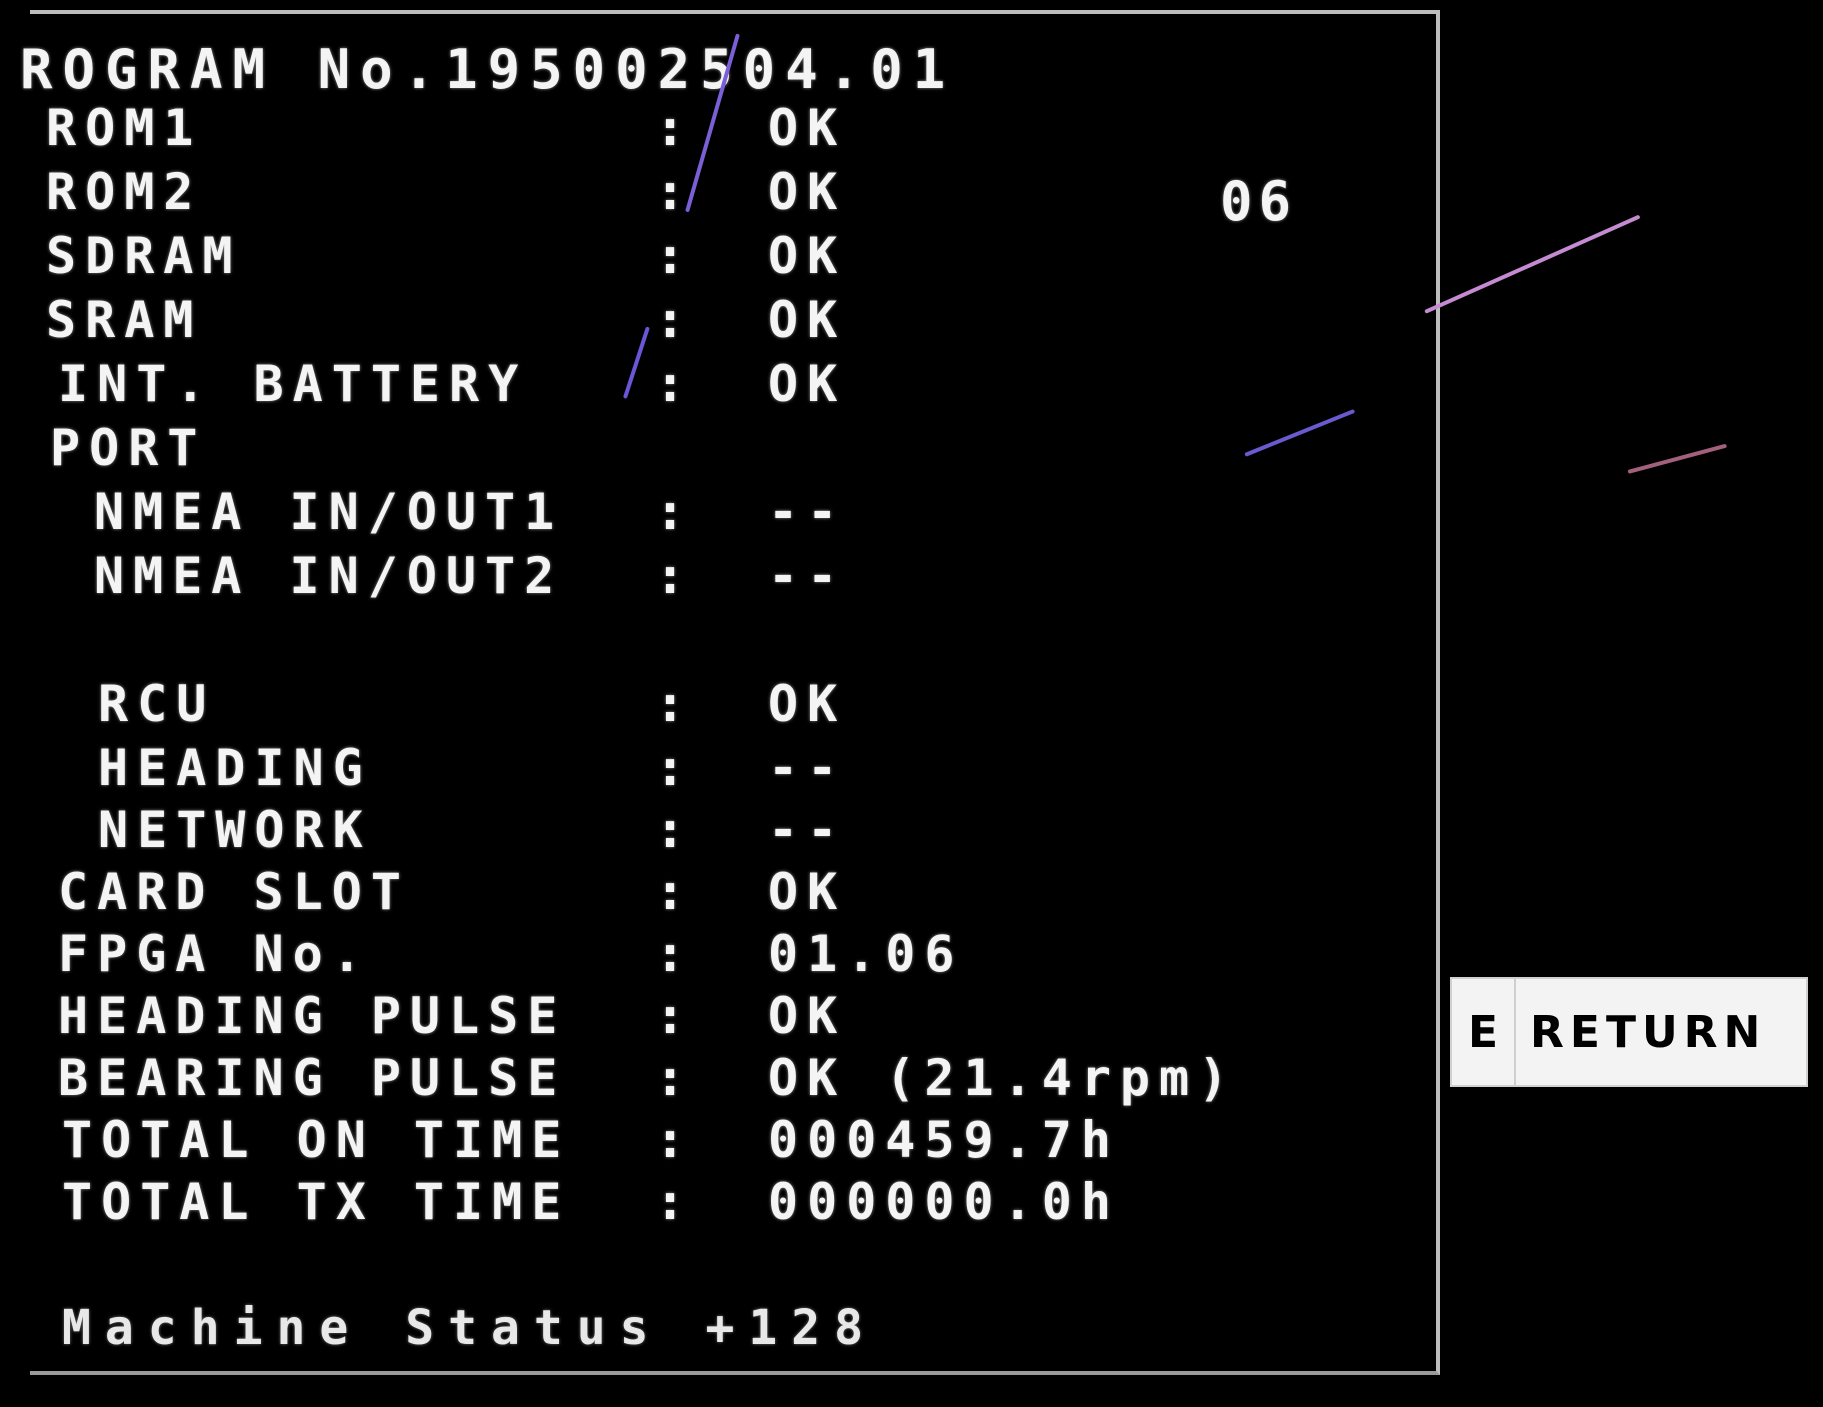 This screenshot has height=1407, width=1823. I want to click on return-button-label: RETURN, so click(1648, 1032).